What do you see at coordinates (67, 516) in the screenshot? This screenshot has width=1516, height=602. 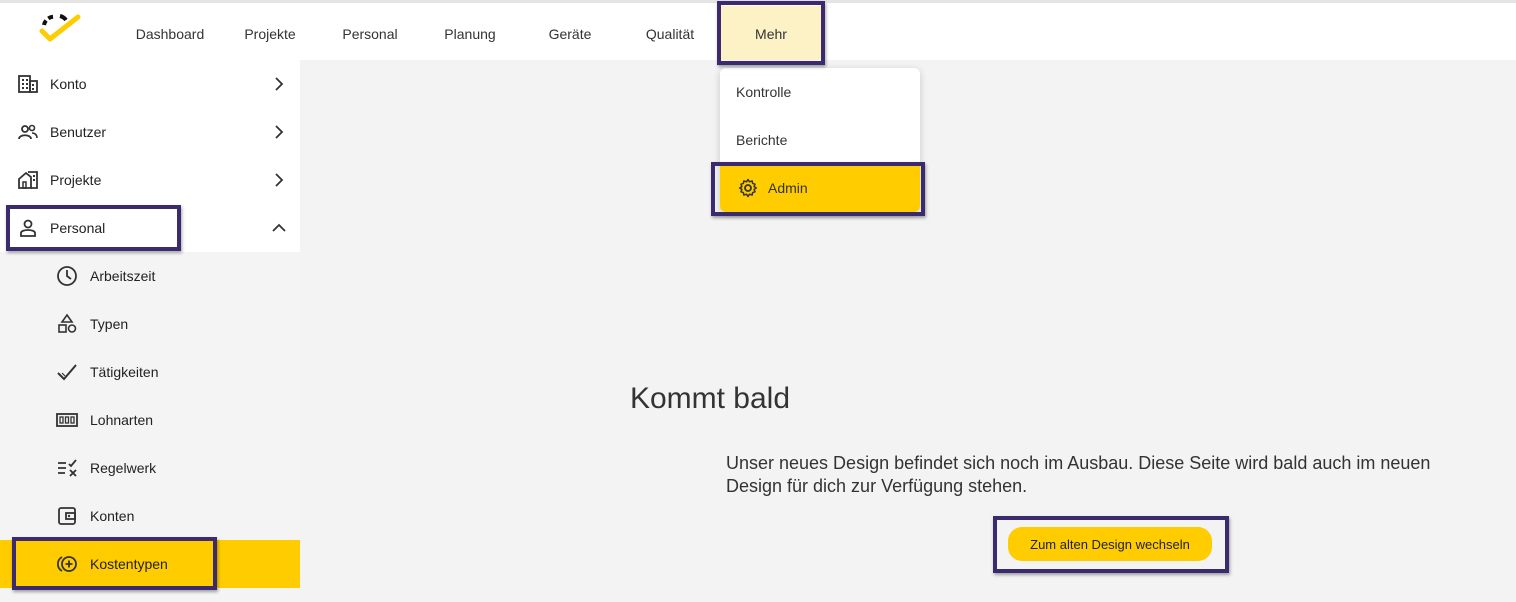 I see `wallet-icon` at bounding box center [67, 516].